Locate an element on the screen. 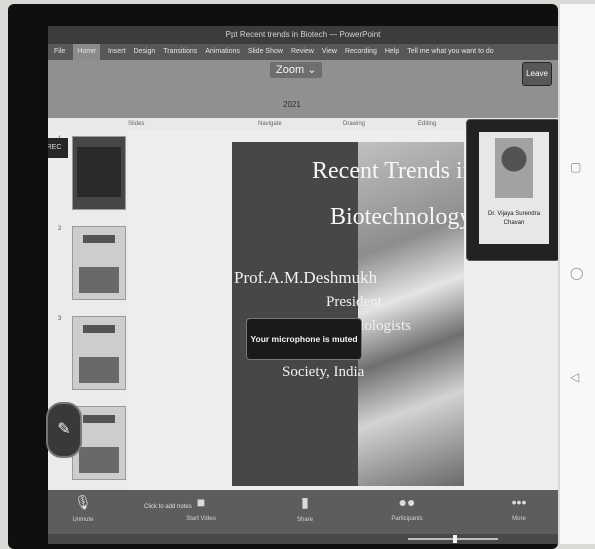  microphone-icon: 🎙 is located at coordinates (83, 502).